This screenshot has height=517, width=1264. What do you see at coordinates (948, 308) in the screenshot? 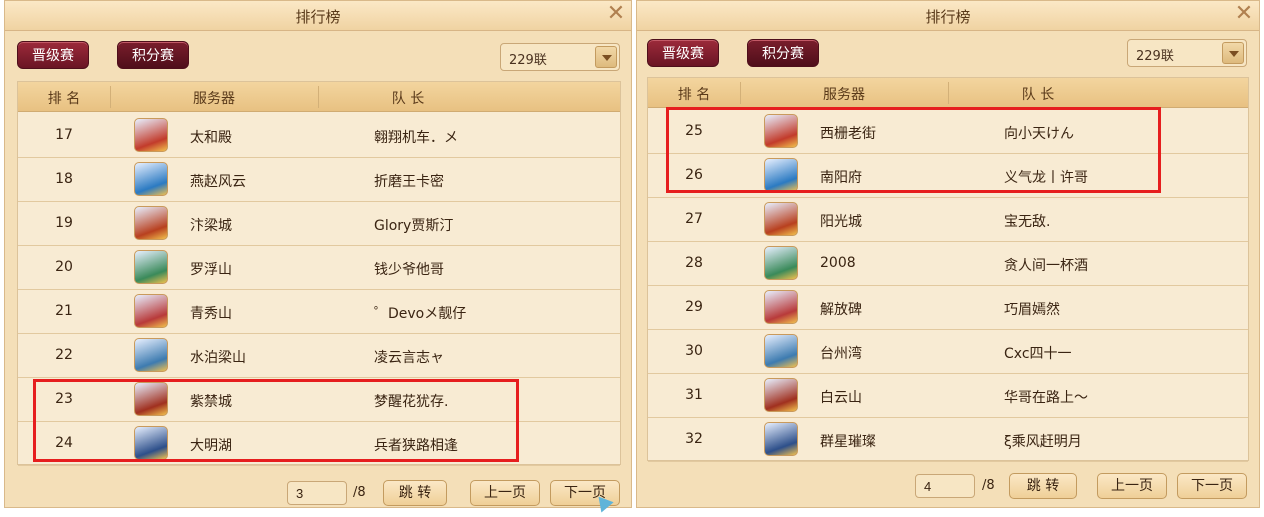
I see `table-row: 29 解放碑 巧眉嫣然` at bounding box center [948, 308].